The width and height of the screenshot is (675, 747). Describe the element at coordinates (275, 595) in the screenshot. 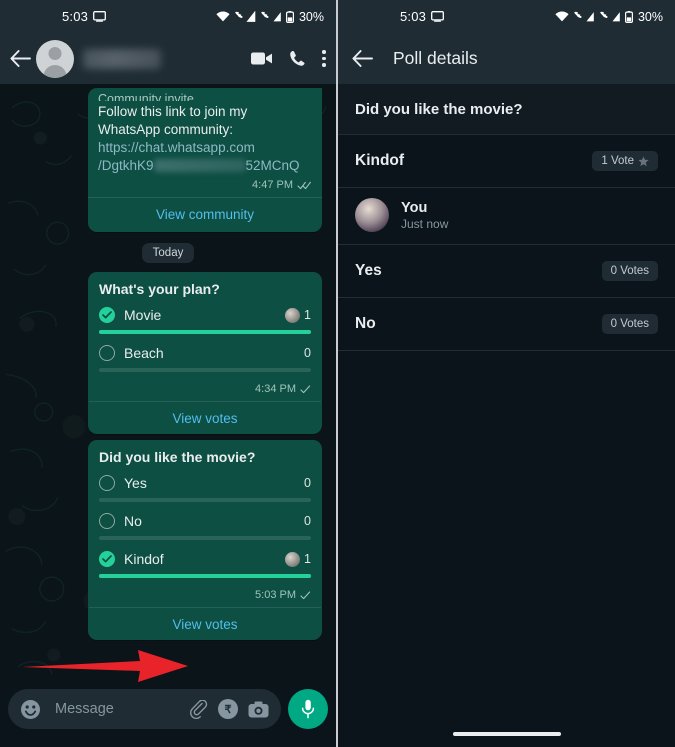

I see `message-time: 5:03 PM` at that location.